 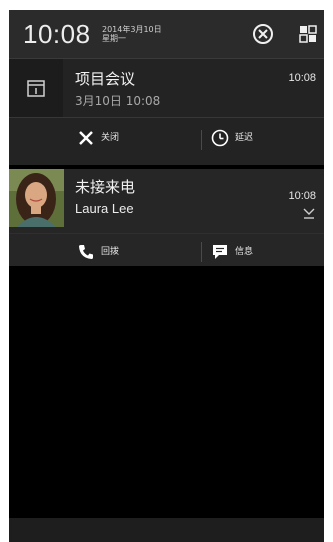 I want to click on message-icon, so click(x=220, y=252).